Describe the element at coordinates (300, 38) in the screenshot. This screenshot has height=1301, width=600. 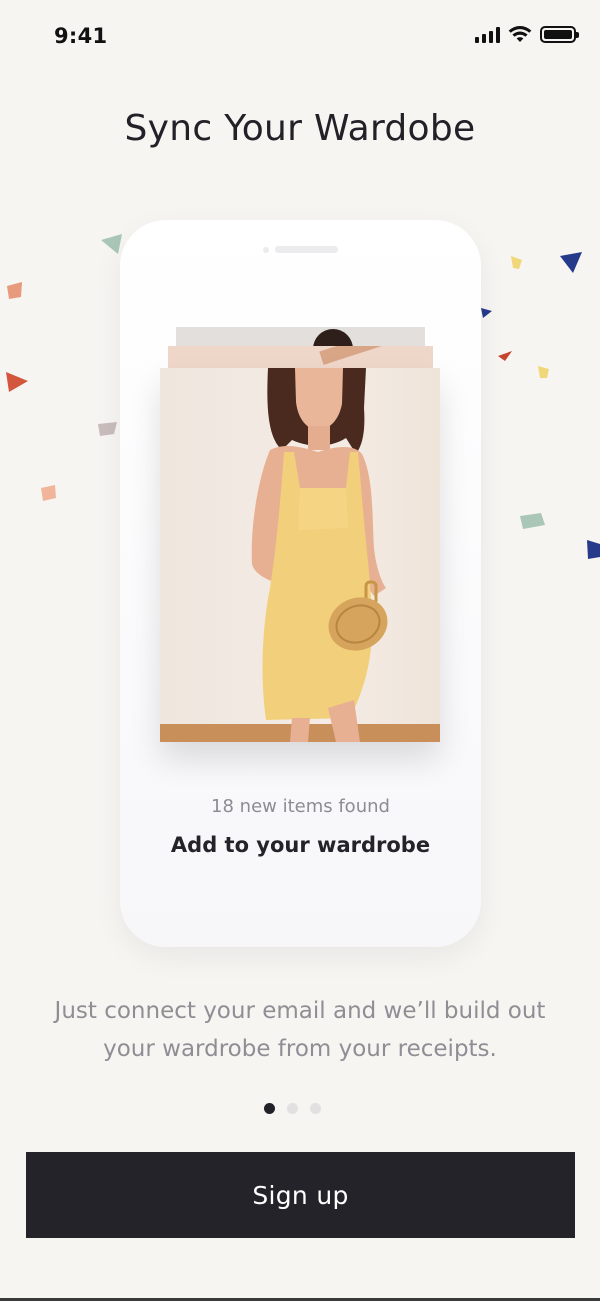
I see `status-bar: 9:41` at that location.